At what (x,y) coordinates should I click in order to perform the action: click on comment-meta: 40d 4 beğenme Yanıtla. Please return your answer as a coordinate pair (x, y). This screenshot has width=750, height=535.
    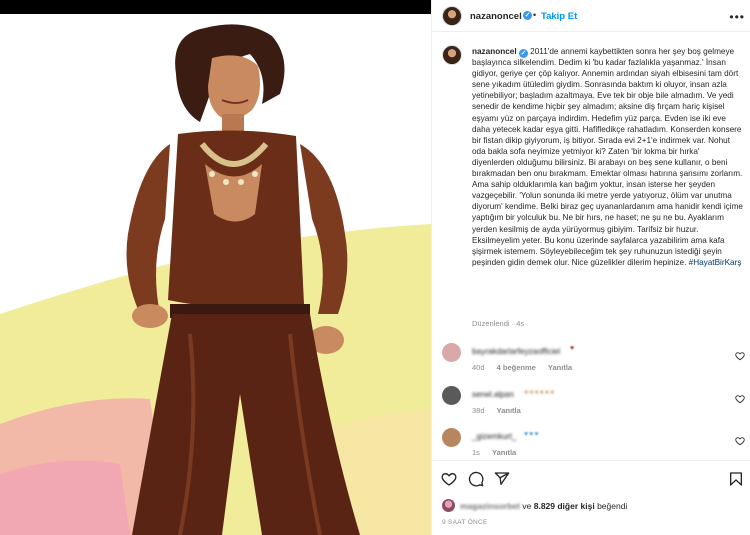
    Looking at the image, I should click on (527, 367).